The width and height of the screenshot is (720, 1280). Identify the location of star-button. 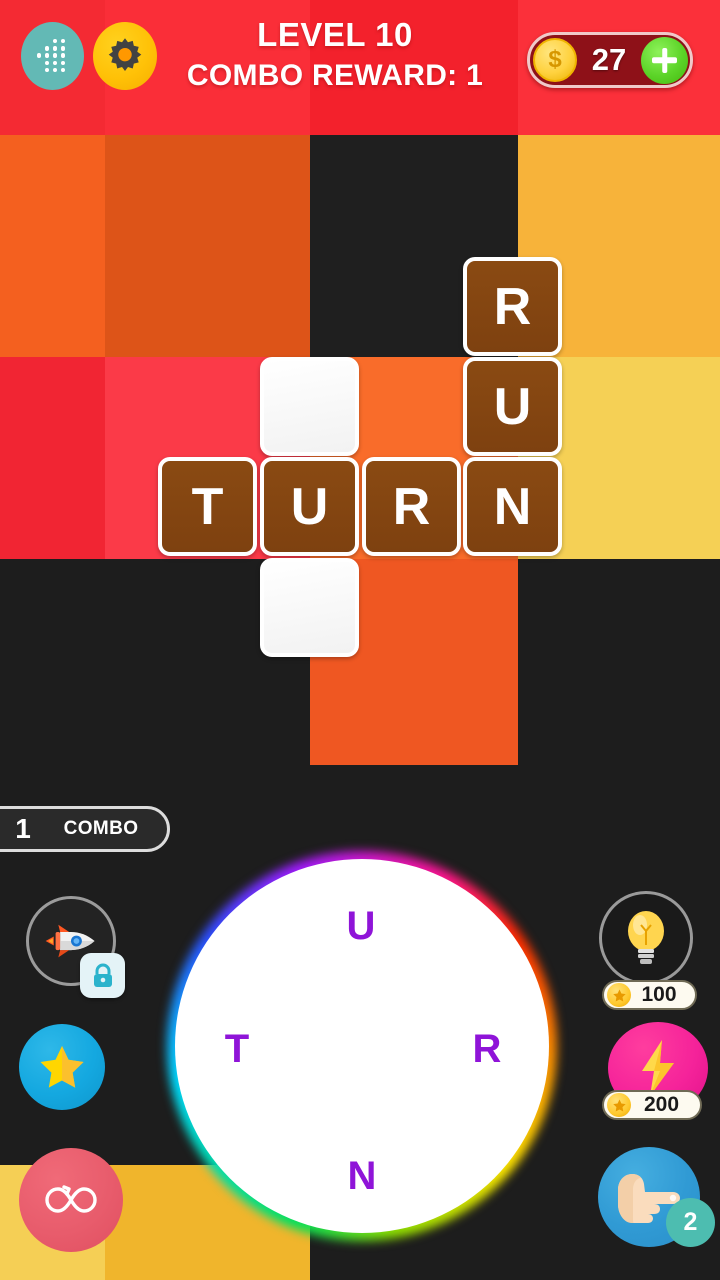
(62, 1067).